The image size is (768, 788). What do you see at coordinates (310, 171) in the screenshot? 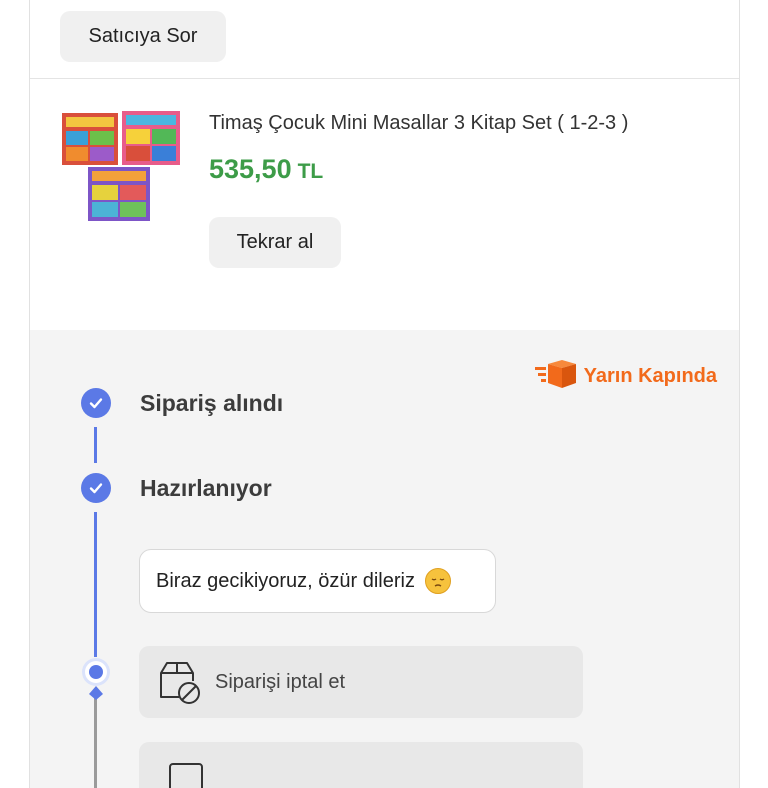
I see `price-currency: TL` at bounding box center [310, 171].